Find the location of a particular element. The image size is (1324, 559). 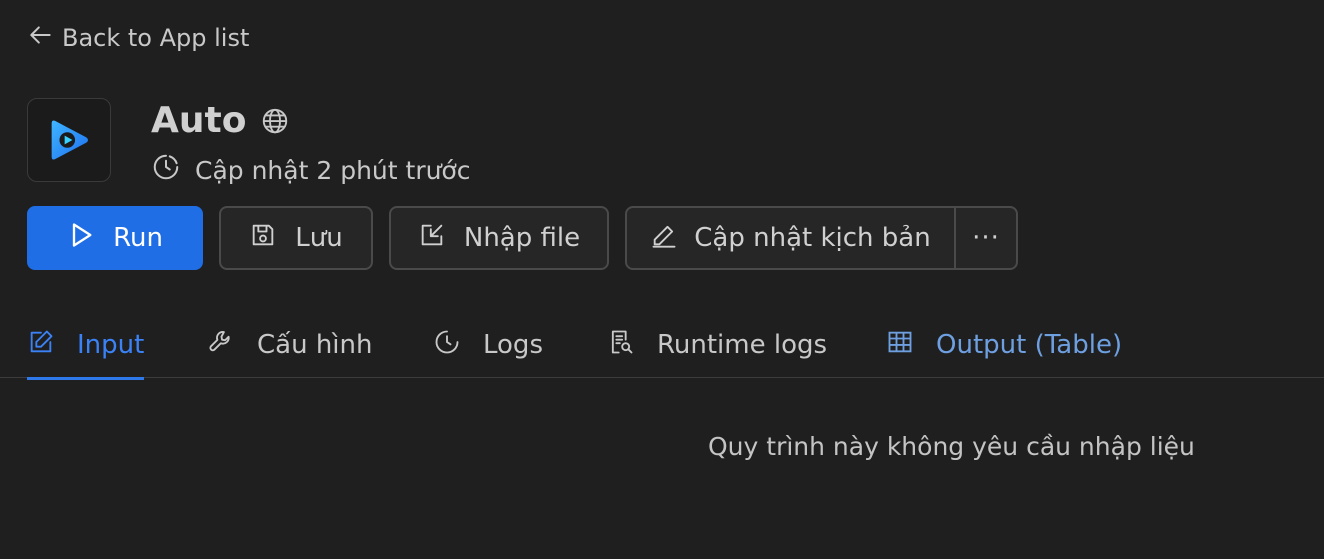

update-script-button: Cập nhật kịch bản is located at coordinates (791, 238).